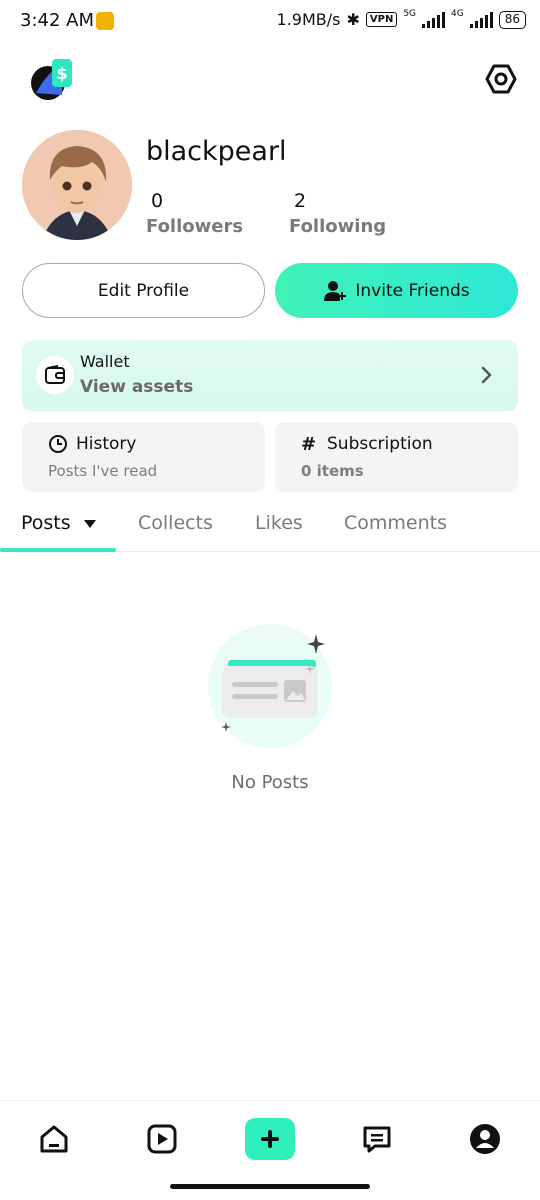 This screenshot has width=540, height=1200. Describe the element at coordinates (103, 471) in the screenshot. I see `history-subtitle: Posts I've read` at that location.